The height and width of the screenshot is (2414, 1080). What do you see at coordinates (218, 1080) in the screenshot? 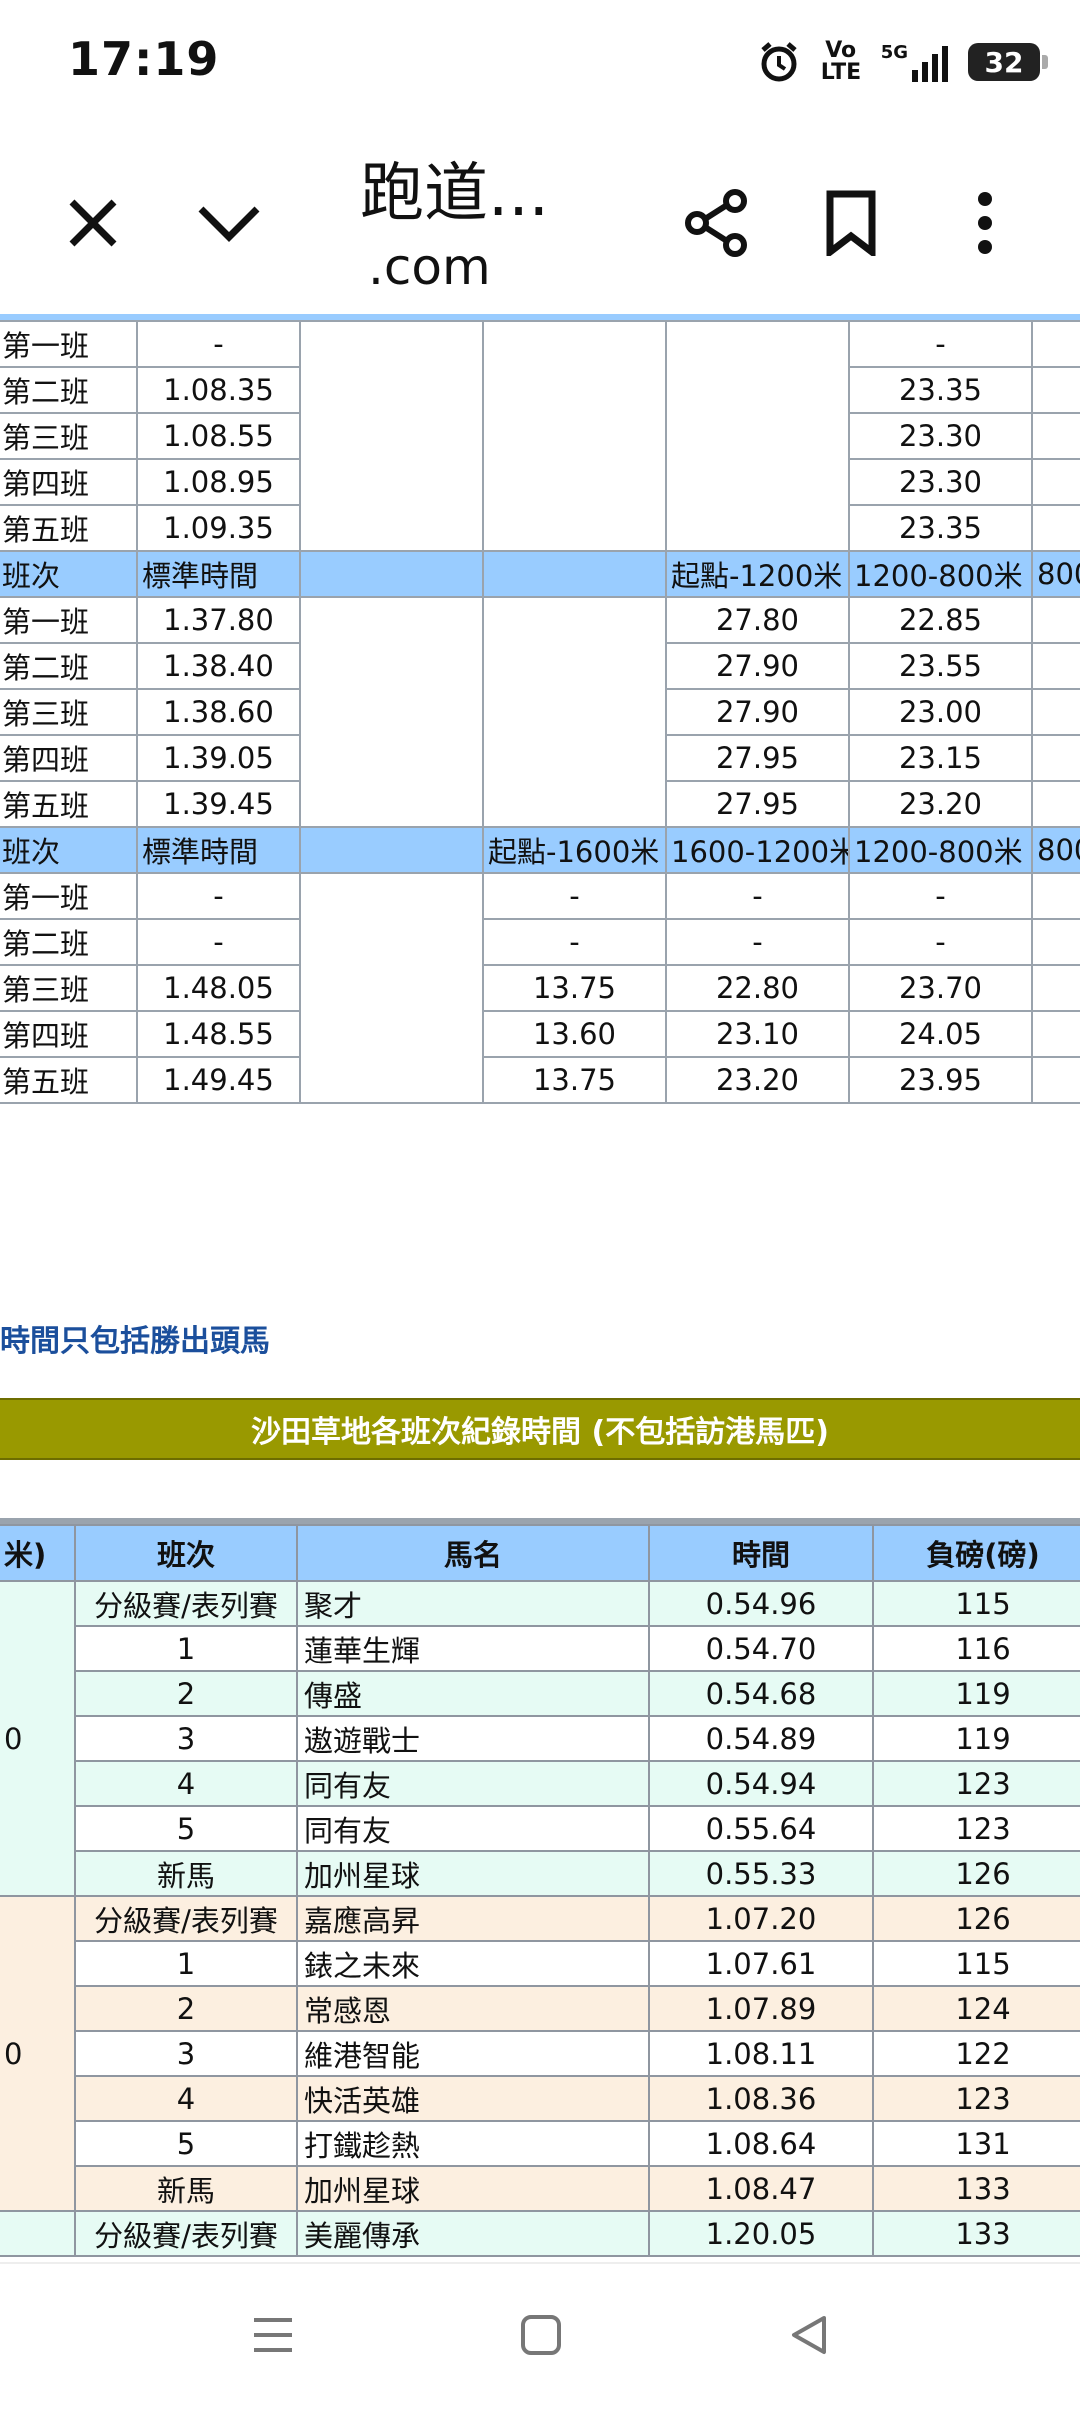
I see `time-cell: 1.49.45` at bounding box center [218, 1080].